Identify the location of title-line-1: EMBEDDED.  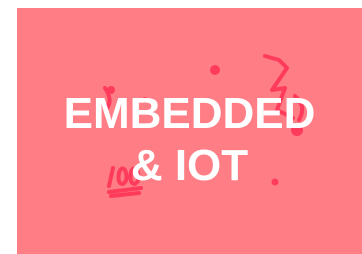
(189, 113).